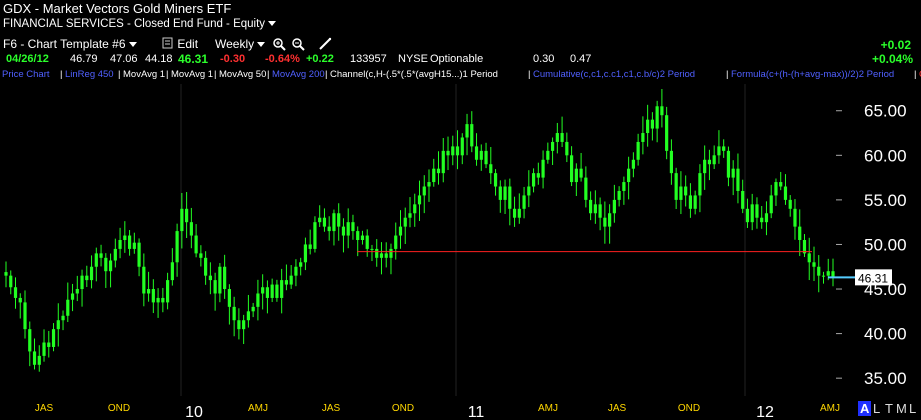 The width and height of the screenshot is (921, 420). Describe the element at coordinates (901, 408) in the screenshot. I see `mode-m-button: M` at that location.